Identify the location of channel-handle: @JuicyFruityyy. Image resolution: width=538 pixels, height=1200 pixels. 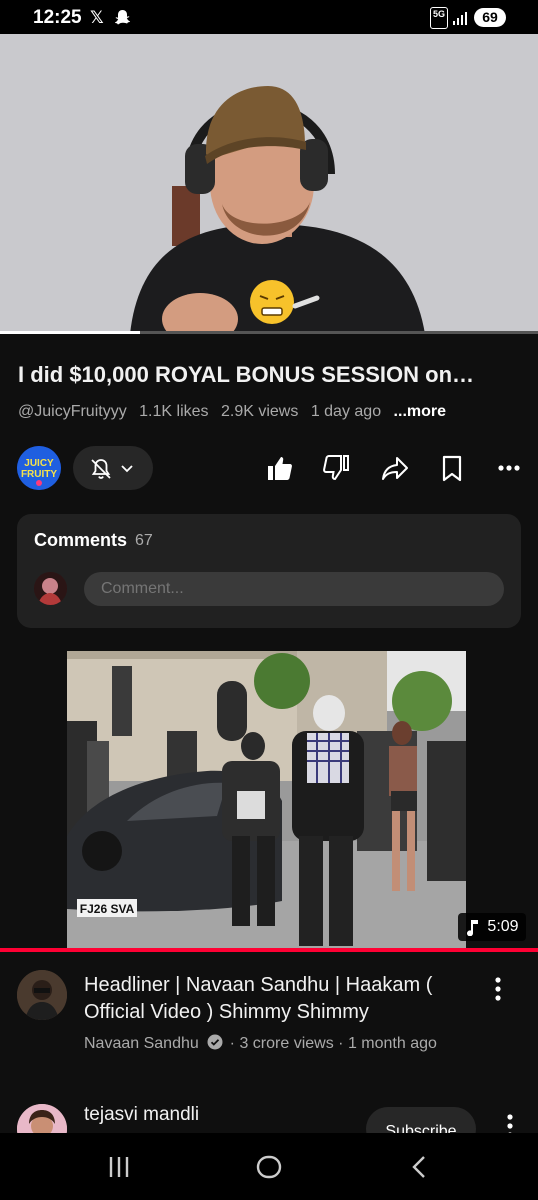
(72, 411).